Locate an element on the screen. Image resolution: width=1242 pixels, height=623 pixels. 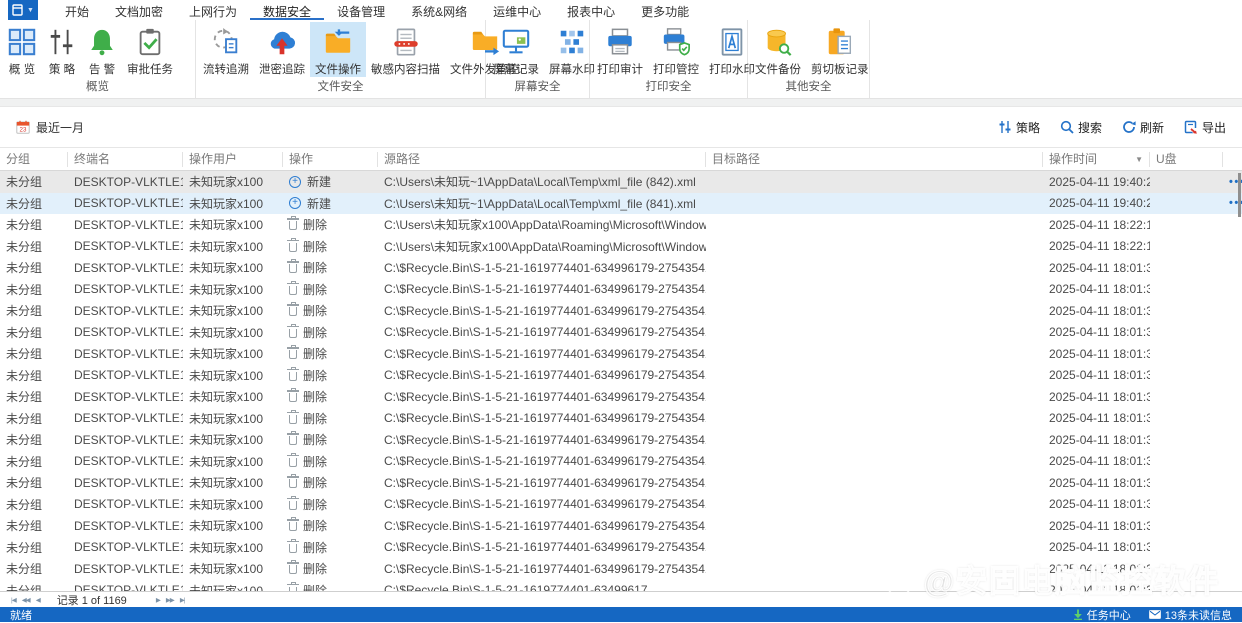
policy-button: 策略 is located at coordinates (1019, 127).